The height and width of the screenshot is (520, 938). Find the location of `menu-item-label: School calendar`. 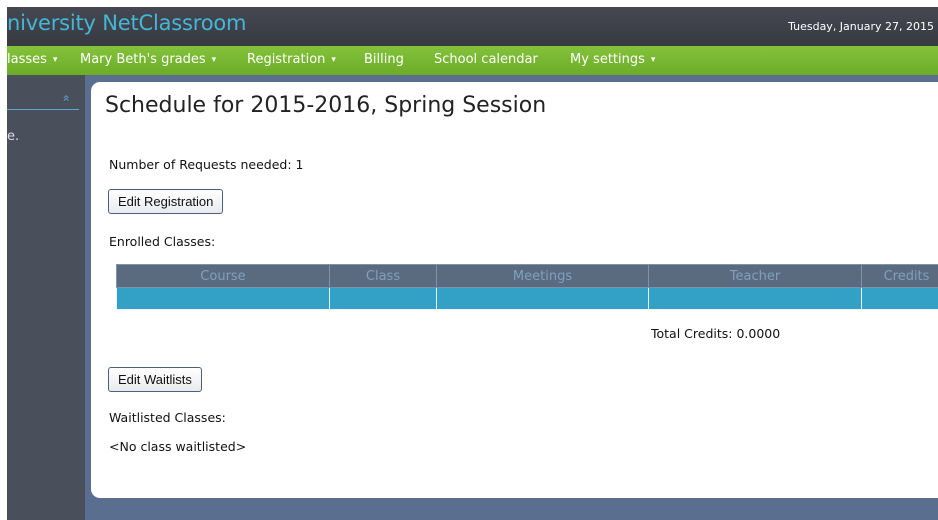

menu-item-label: School calendar is located at coordinates (486, 59).